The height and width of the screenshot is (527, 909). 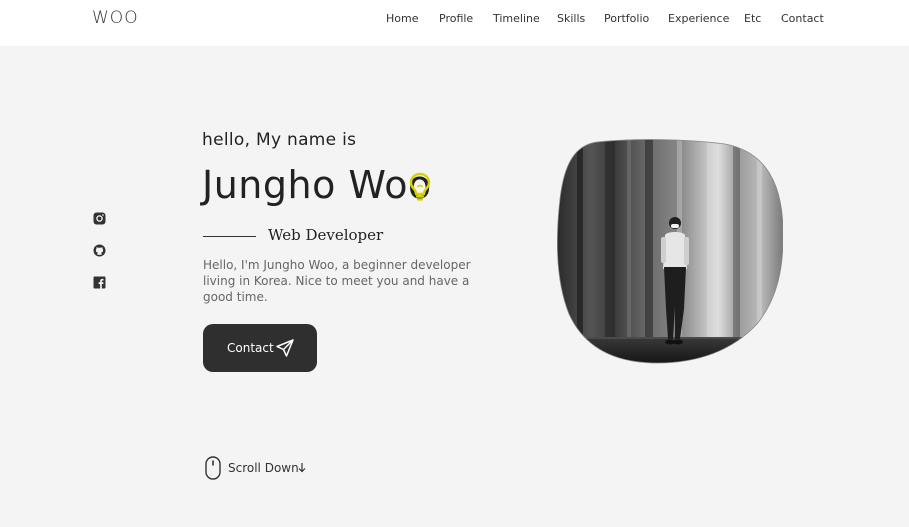 I want to click on nav-item-skills: Skills, so click(x=571, y=18).